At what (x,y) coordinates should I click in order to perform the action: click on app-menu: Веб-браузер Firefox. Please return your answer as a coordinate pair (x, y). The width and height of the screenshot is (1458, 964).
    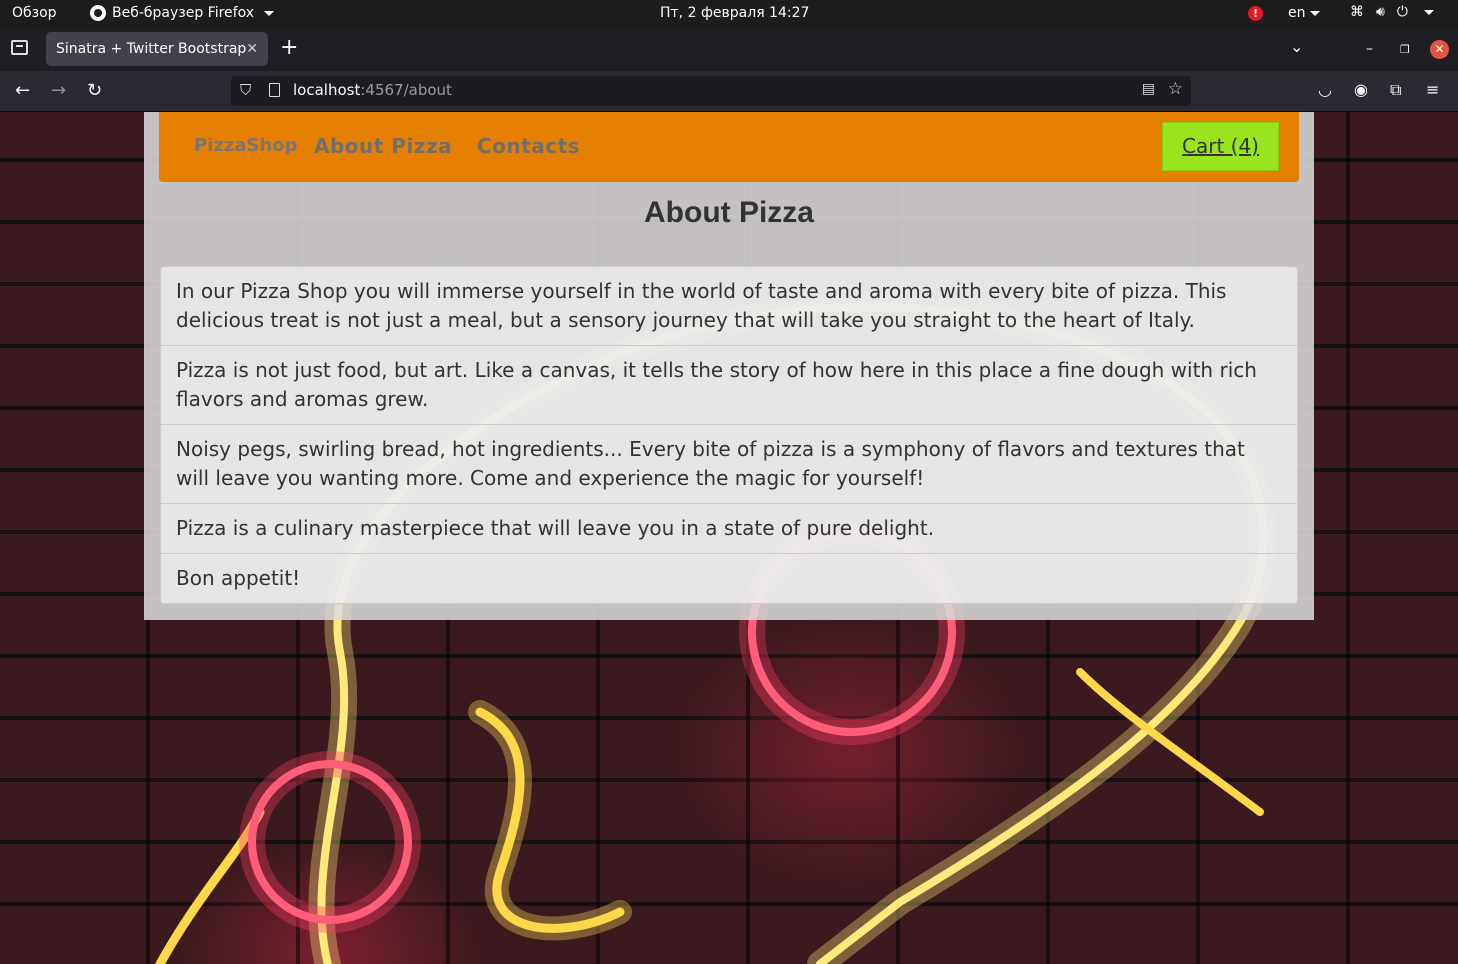
    Looking at the image, I should click on (182, 13).